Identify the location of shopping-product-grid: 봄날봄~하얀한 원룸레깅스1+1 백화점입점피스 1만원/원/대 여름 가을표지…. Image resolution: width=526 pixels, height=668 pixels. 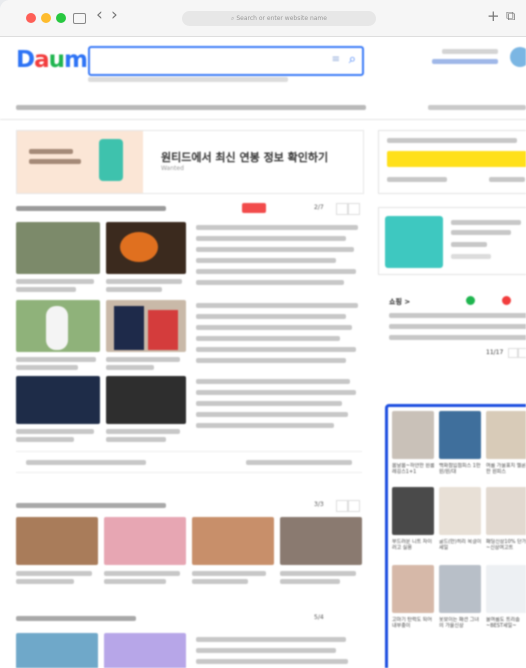
(455, 536).